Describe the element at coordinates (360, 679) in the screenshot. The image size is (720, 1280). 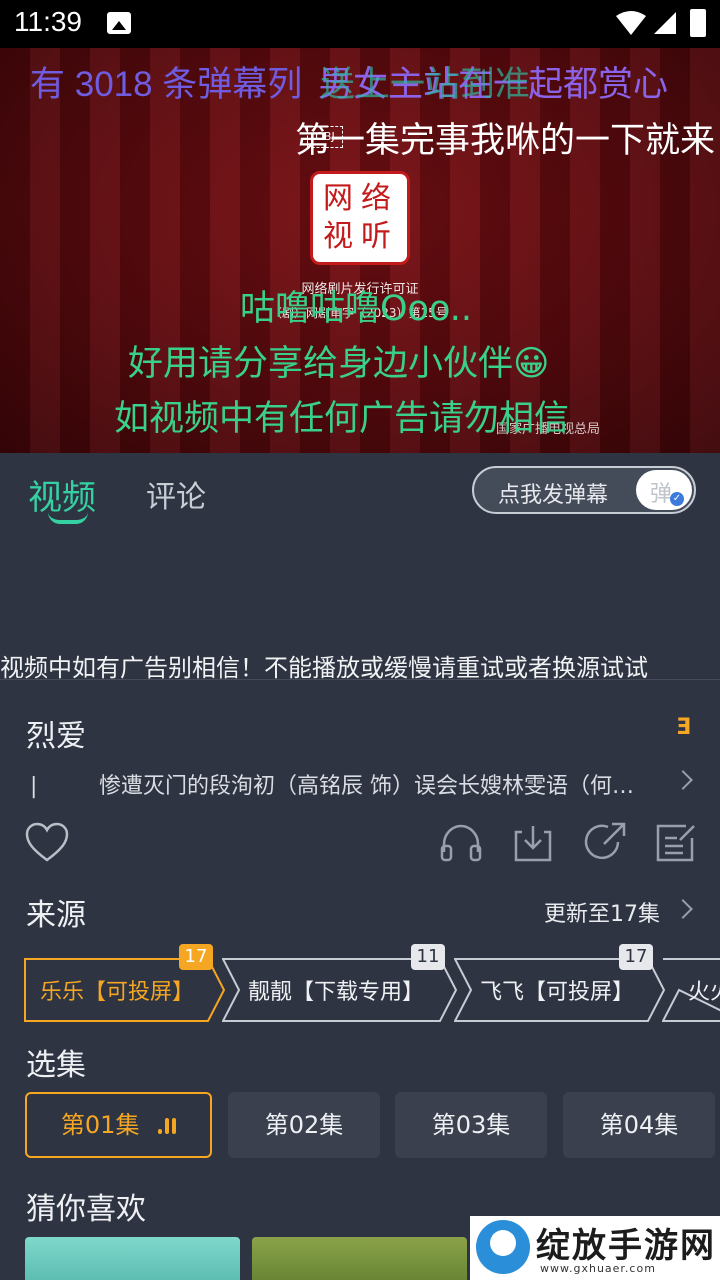
I see `divider` at that location.